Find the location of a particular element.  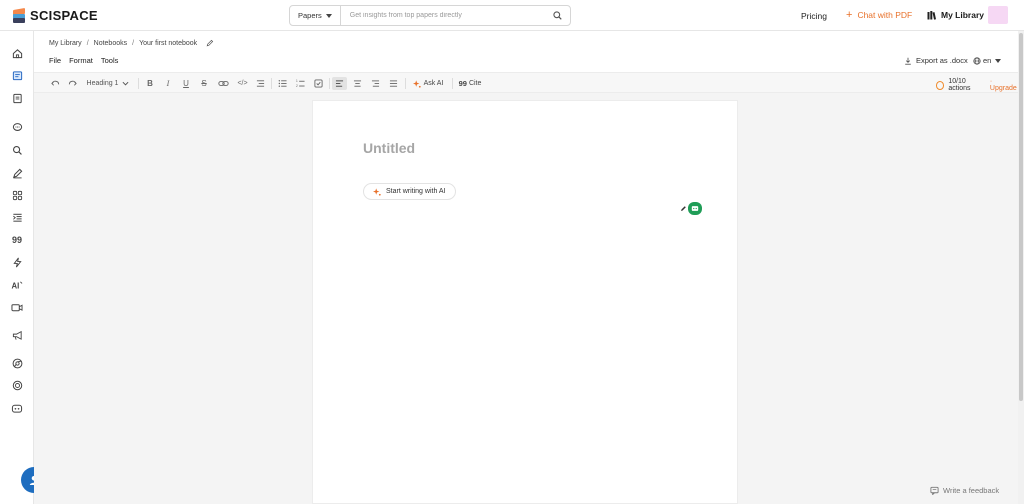

breadcrumb-my-library: My Library is located at coordinates (65, 43).